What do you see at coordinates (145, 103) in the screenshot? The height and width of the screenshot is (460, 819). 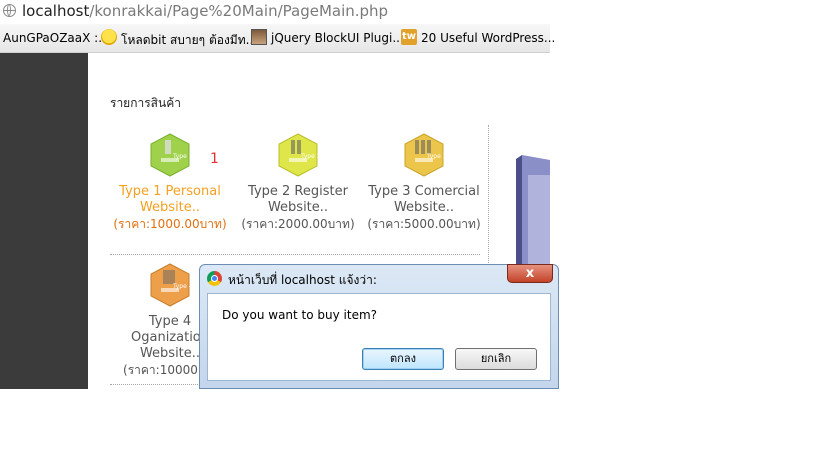 I see `section-title: รายการสินค้า` at bounding box center [145, 103].